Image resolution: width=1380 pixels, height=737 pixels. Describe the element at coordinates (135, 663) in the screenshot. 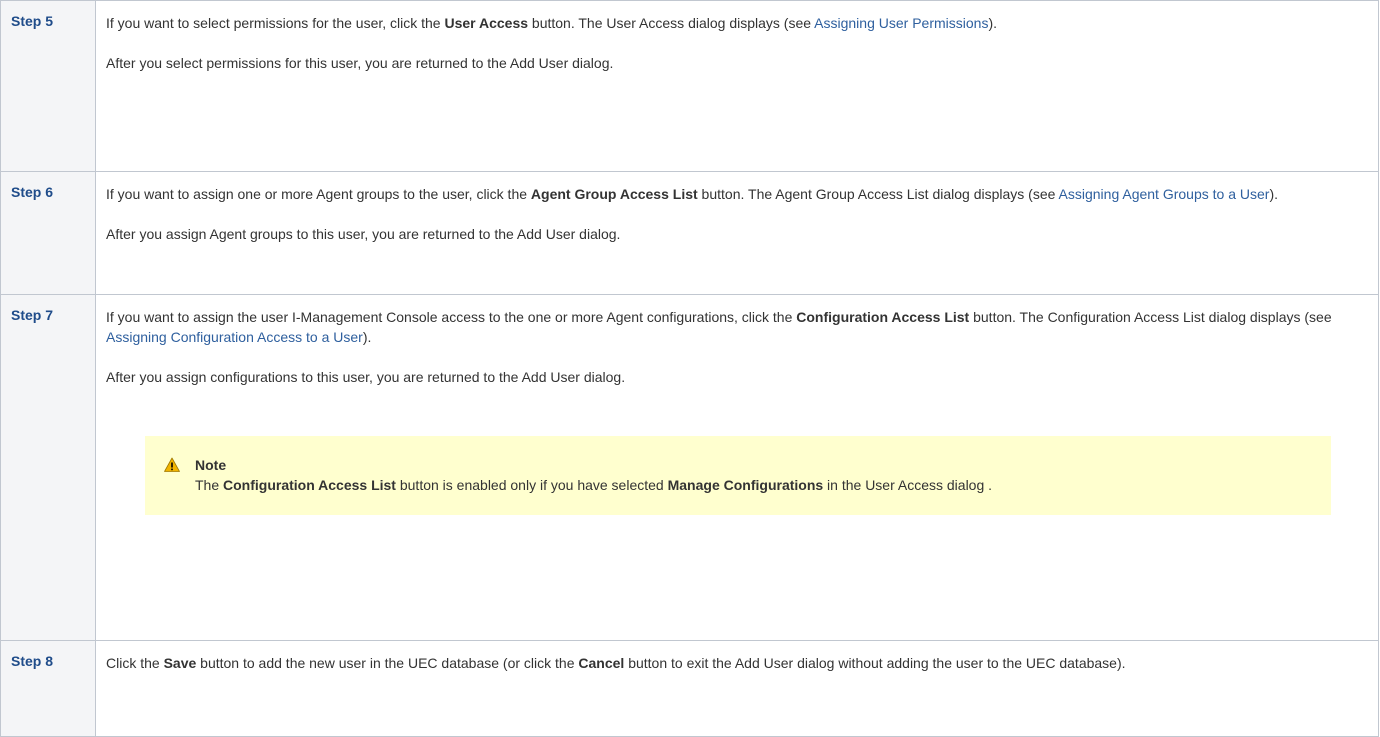

I see `text: Click the` at that location.